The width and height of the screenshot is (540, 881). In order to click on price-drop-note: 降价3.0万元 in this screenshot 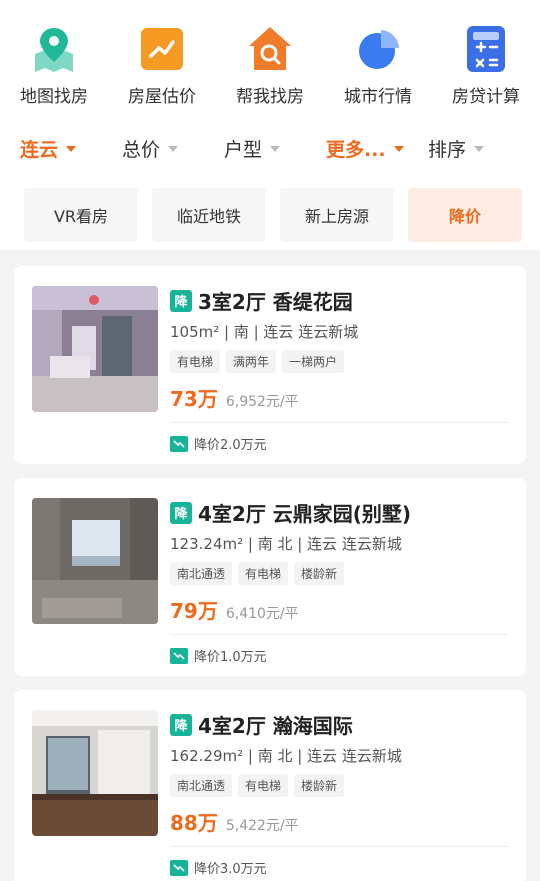, I will do `click(218, 867)`.